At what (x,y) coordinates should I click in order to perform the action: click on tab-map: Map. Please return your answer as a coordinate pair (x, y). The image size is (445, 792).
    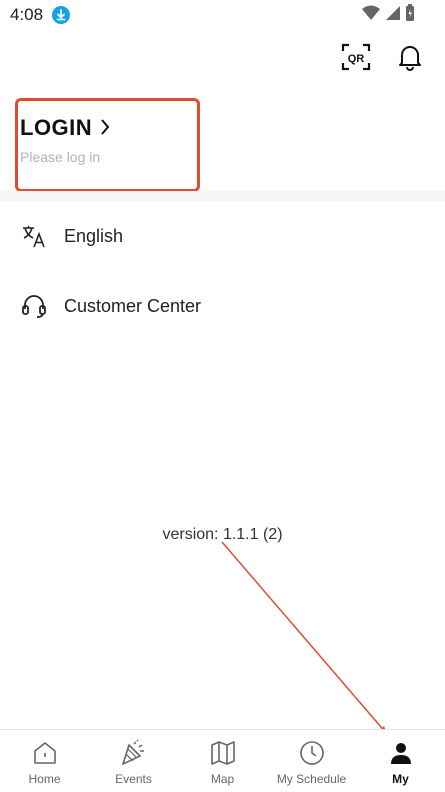
    Looking at the image, I should click on (222, 761).